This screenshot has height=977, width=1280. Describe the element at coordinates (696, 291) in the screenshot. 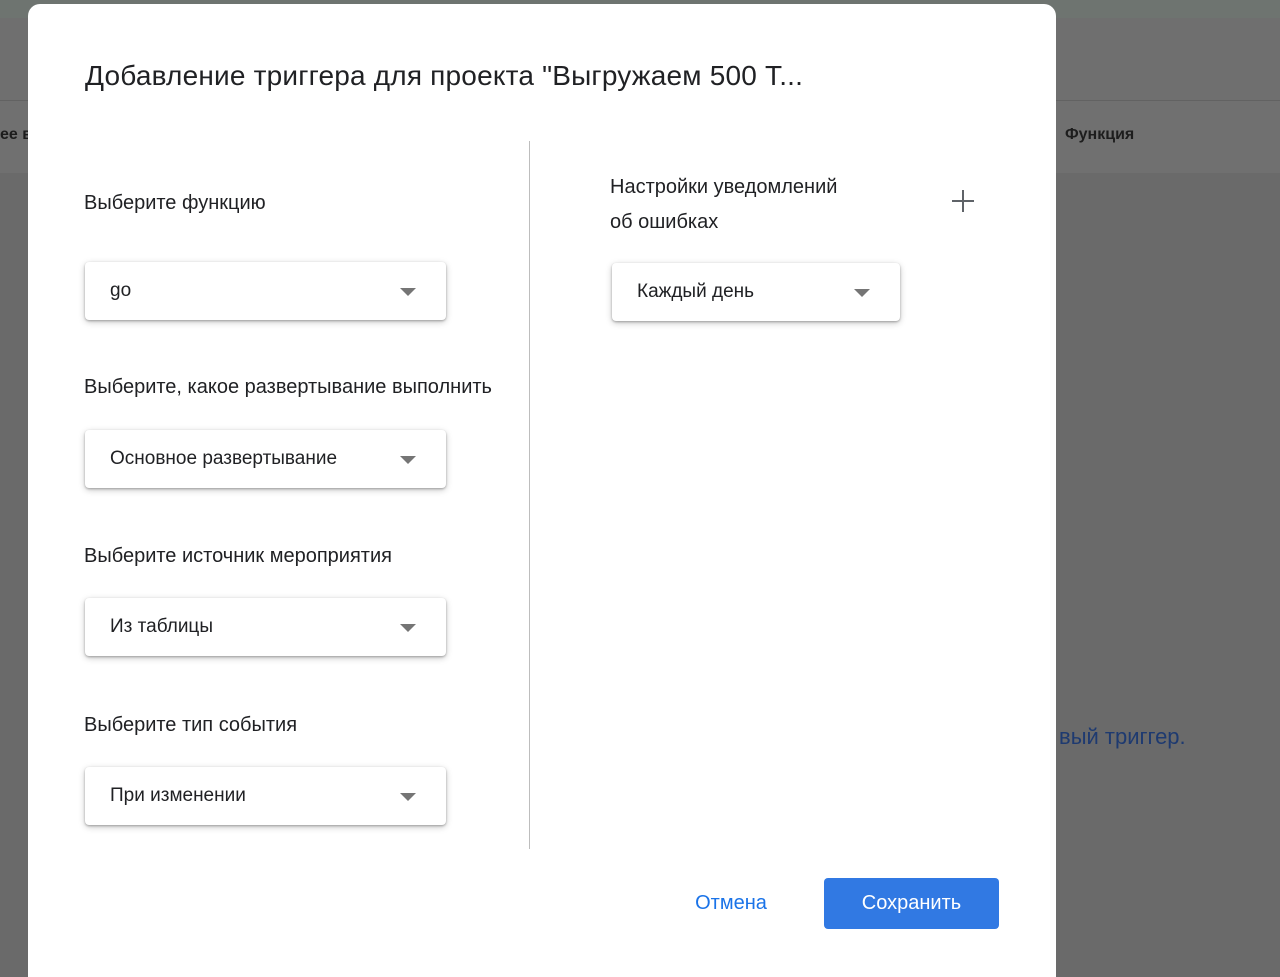

I see `notification-frequency-value: Каждый день` at that location.